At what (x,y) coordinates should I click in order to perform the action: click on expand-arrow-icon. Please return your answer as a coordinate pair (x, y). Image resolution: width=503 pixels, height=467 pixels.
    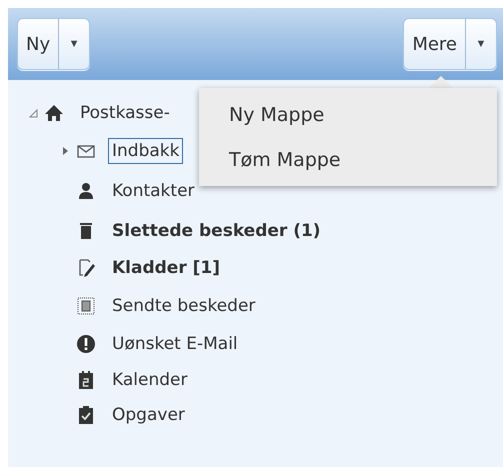
    Looking at the image, I should click on (65, 151).